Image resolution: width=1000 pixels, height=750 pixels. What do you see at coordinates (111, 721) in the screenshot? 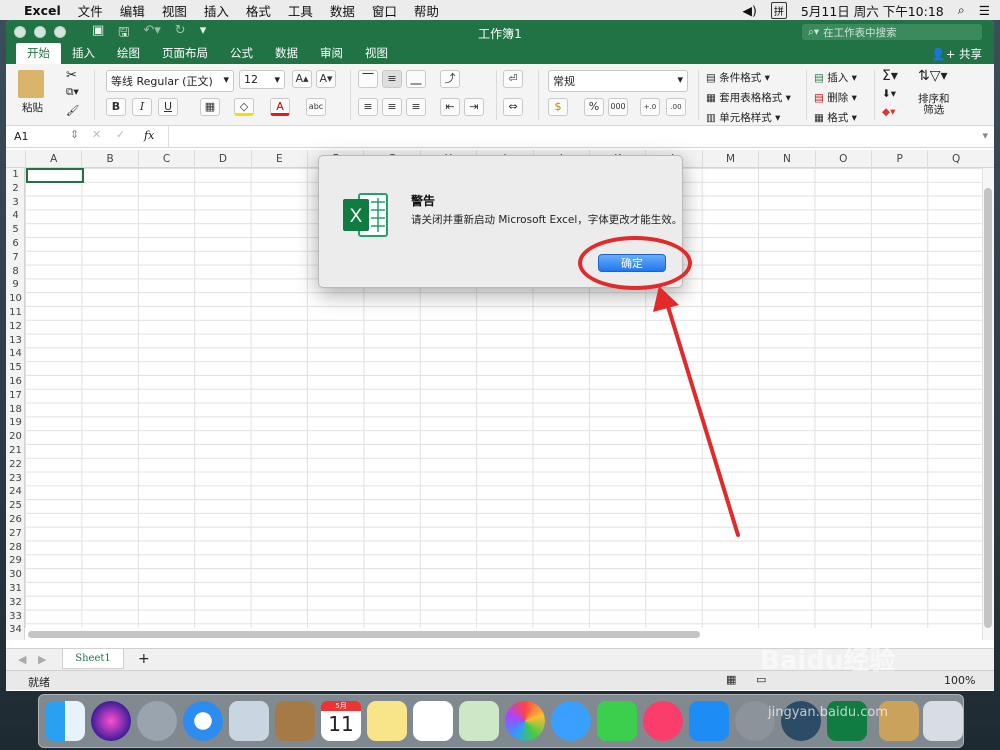
I see `siri-icon` at bounding box center [111, 721].